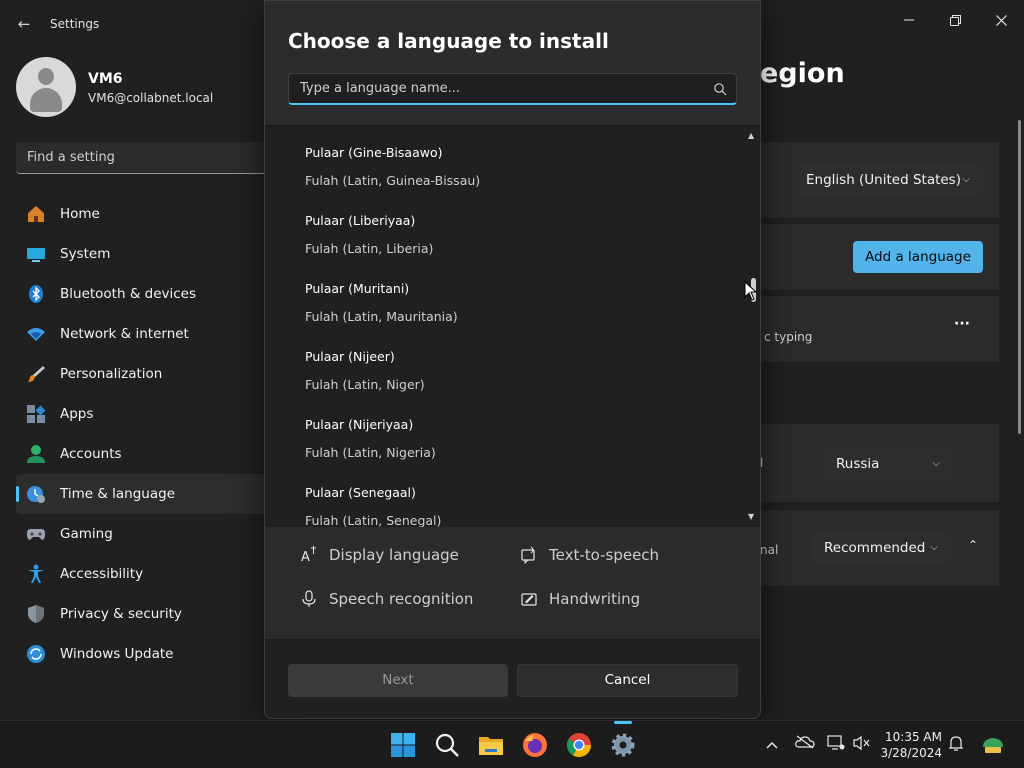  Describe the element at coordinates (623, 722) in the screenshot. I see `active-app-indicator` at that location.